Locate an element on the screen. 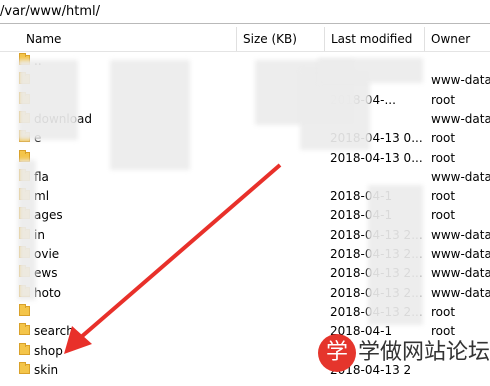 The height and width of the screenshot is (386, 490). watermark-badge: 学 is located at coordinates (337, 353).